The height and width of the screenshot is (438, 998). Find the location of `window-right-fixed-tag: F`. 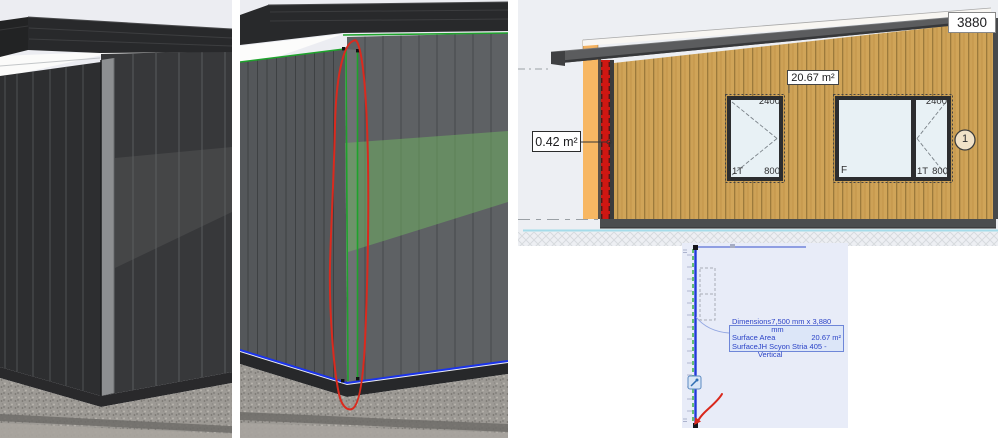

window-right-fixed-tag: F is located at coordinates (844, 170).